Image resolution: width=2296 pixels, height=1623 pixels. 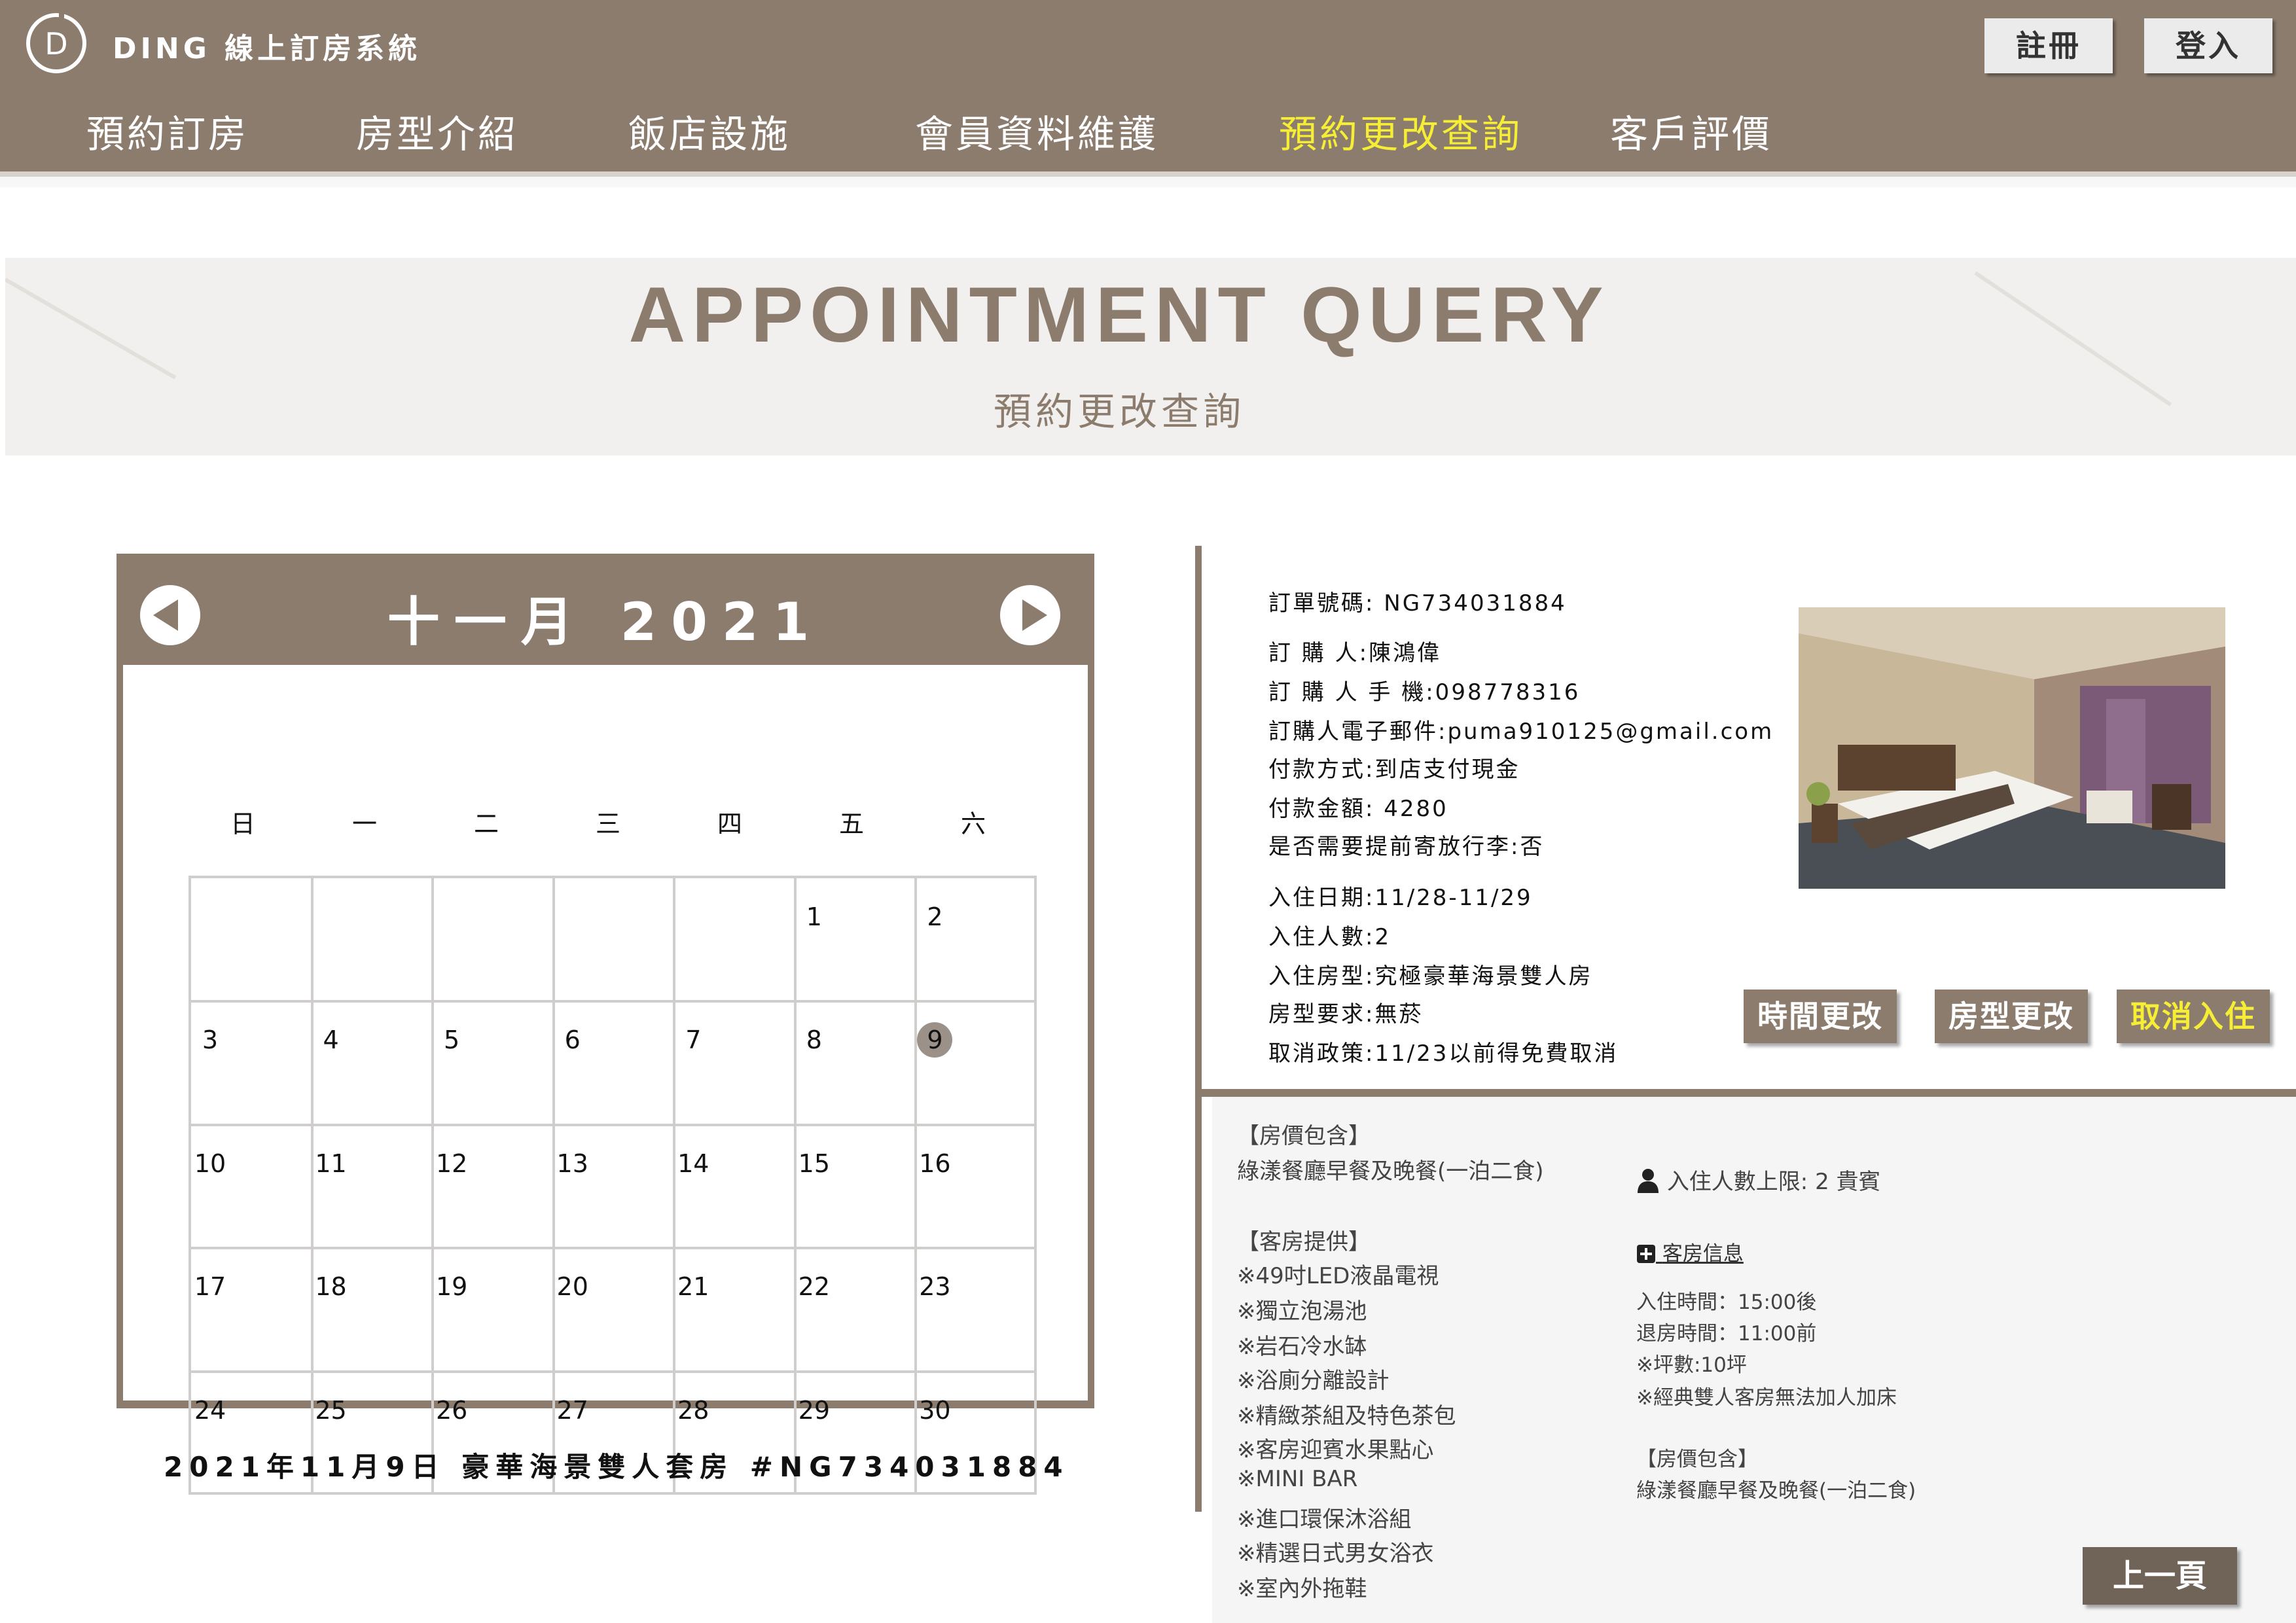 I want to click on change-time-button: 時間更改, so click(x=1820, y=1016).